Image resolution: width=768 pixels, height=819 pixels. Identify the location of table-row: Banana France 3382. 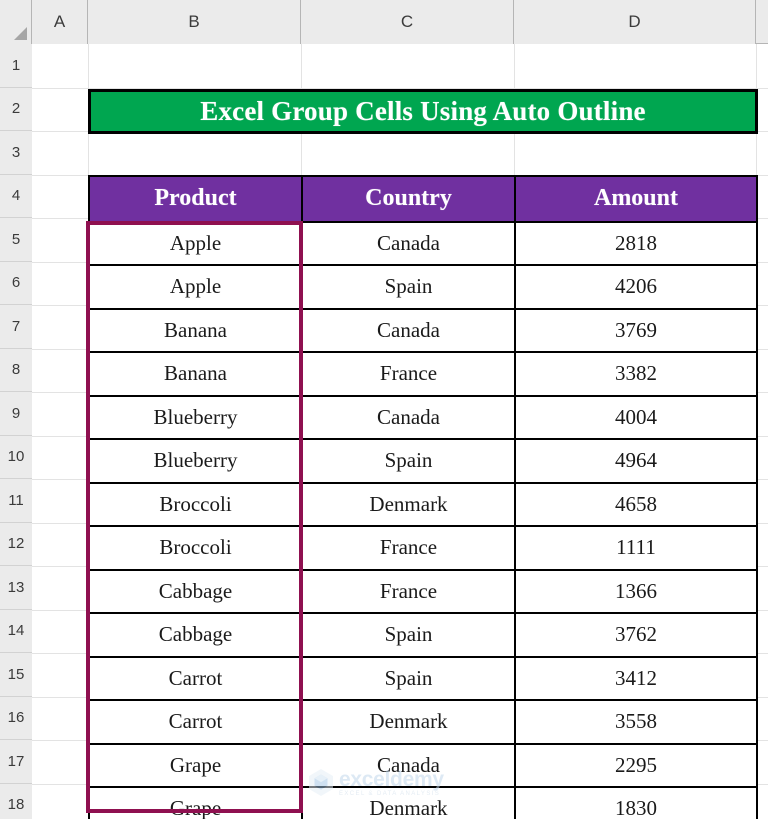
(423, 374).